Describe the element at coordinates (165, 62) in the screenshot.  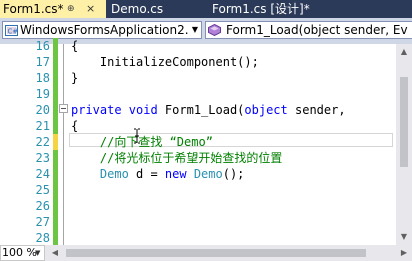
I see `code-text: InitializeComponent();` at that location.